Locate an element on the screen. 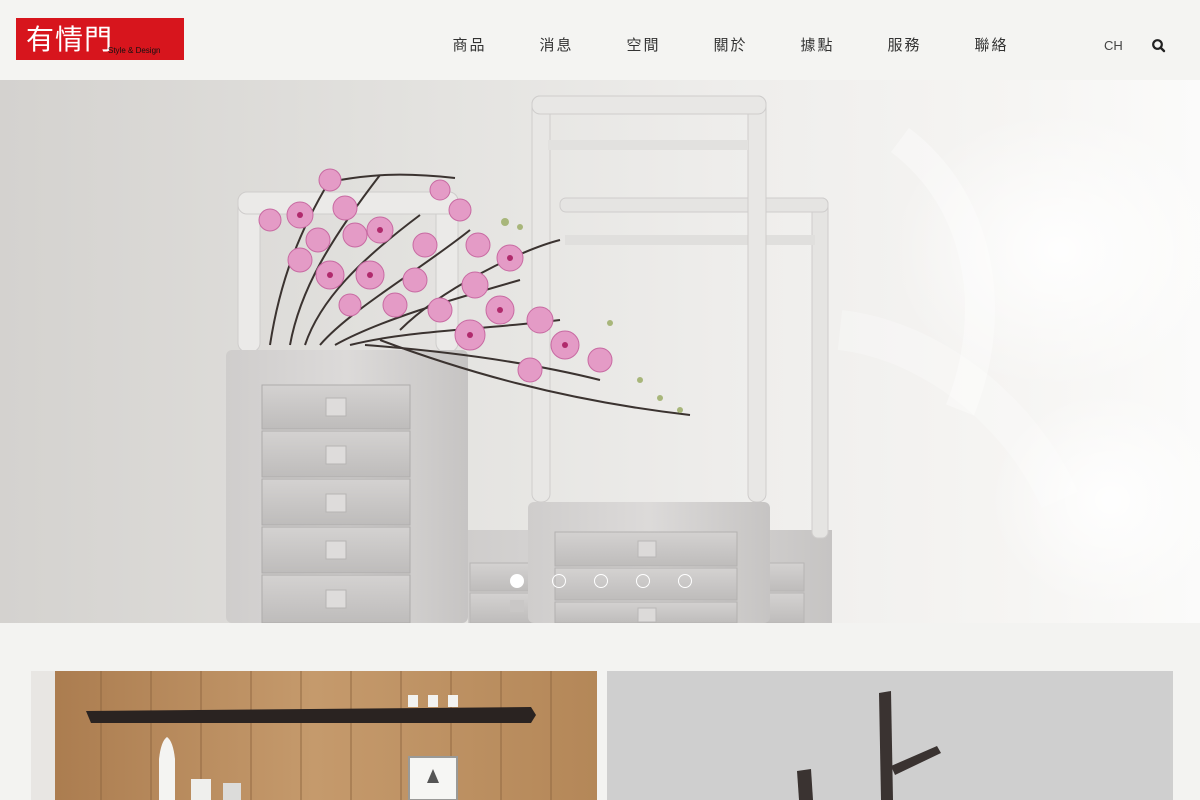  nav-item-about: 關於 is located at coordinates (730, 46).